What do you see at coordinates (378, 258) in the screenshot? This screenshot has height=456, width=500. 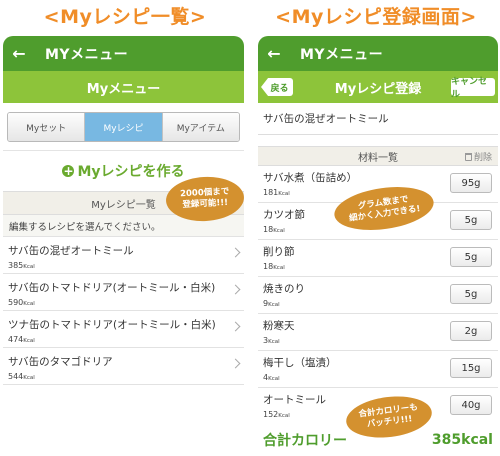 I see `ingredient-item: 削り節 18Kcal 5g` at bounding box center [378, 258].